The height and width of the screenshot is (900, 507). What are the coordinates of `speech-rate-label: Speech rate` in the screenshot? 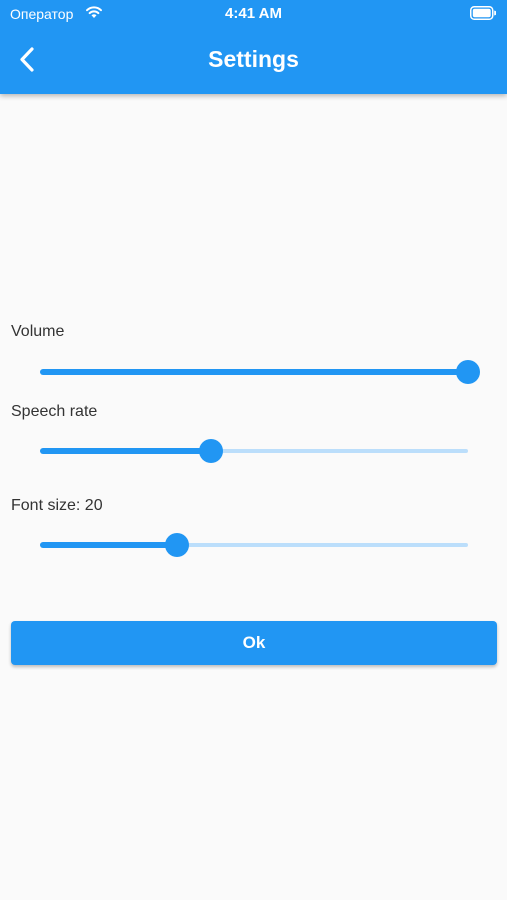 It's located at (54, 411).